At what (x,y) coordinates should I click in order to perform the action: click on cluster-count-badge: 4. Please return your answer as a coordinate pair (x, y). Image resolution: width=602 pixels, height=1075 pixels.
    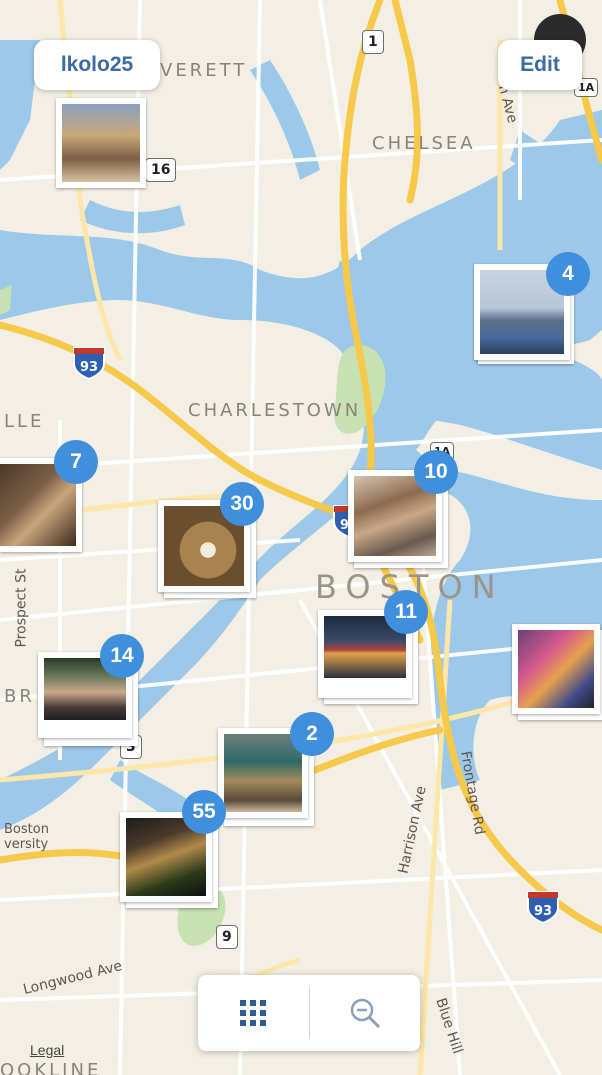
    Looking at the image, I should click on (568, 274).